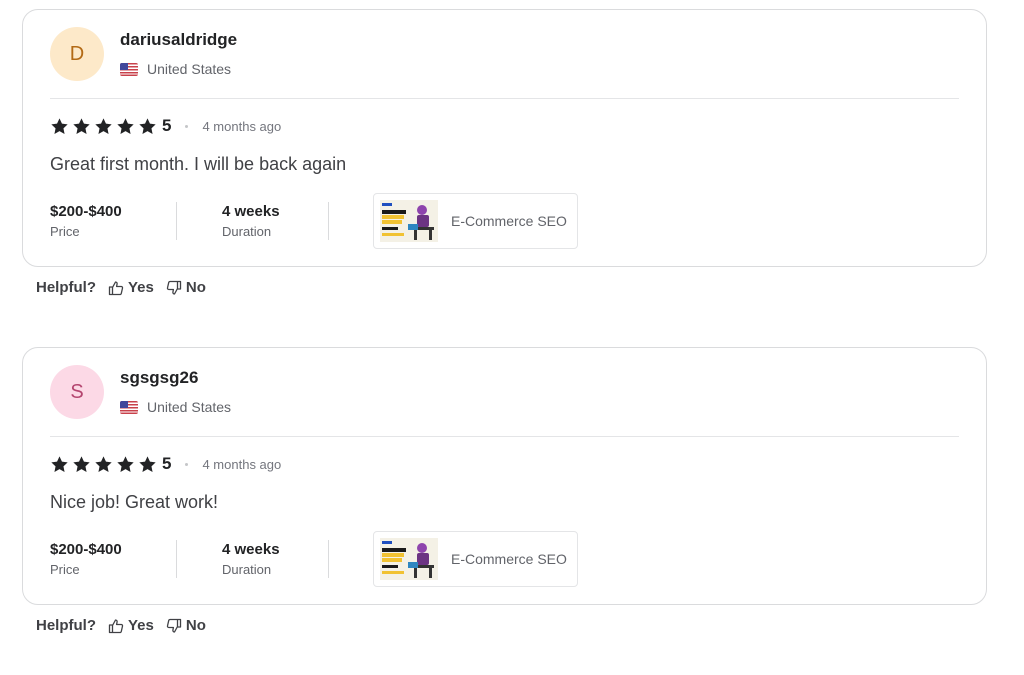 This screenshot has width=1024, height=675. What do you see at coordinates (198, 164) in the screenshot?
I see `review-text: Great first month. I will be back again` at bounding box center [198, 164].